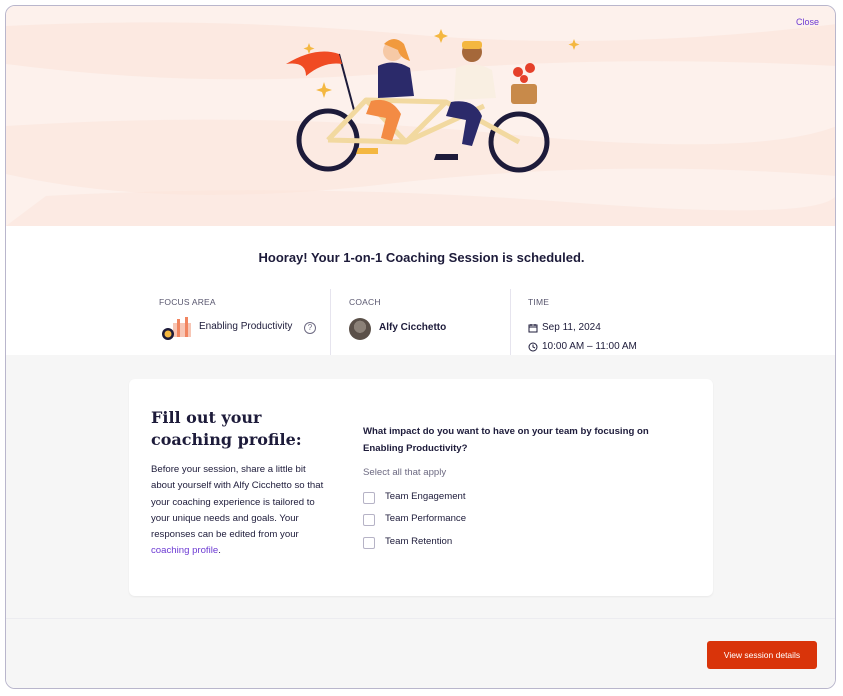  Describe the element at coordinates (762, 655) in the screenshot. I see `view-session-details-button: View session details` at that location.